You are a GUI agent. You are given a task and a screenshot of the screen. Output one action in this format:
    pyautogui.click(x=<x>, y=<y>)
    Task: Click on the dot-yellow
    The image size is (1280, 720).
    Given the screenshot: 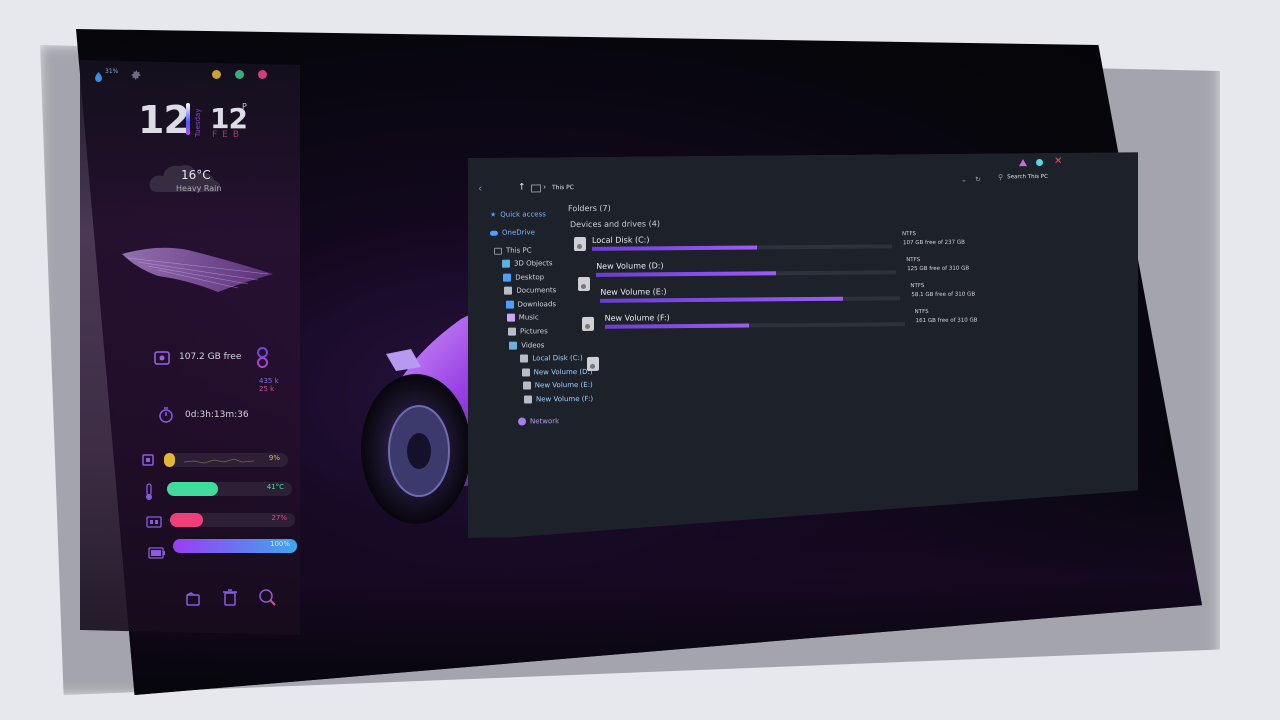 What is the action you would take?
    pyautogui.click(x=216, y=74)
    